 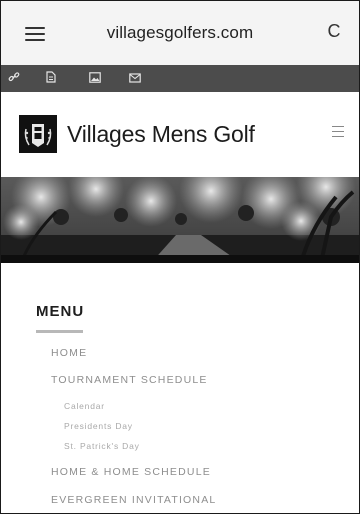 I want to click on club-logo-icon, so click(x=38, y=134).